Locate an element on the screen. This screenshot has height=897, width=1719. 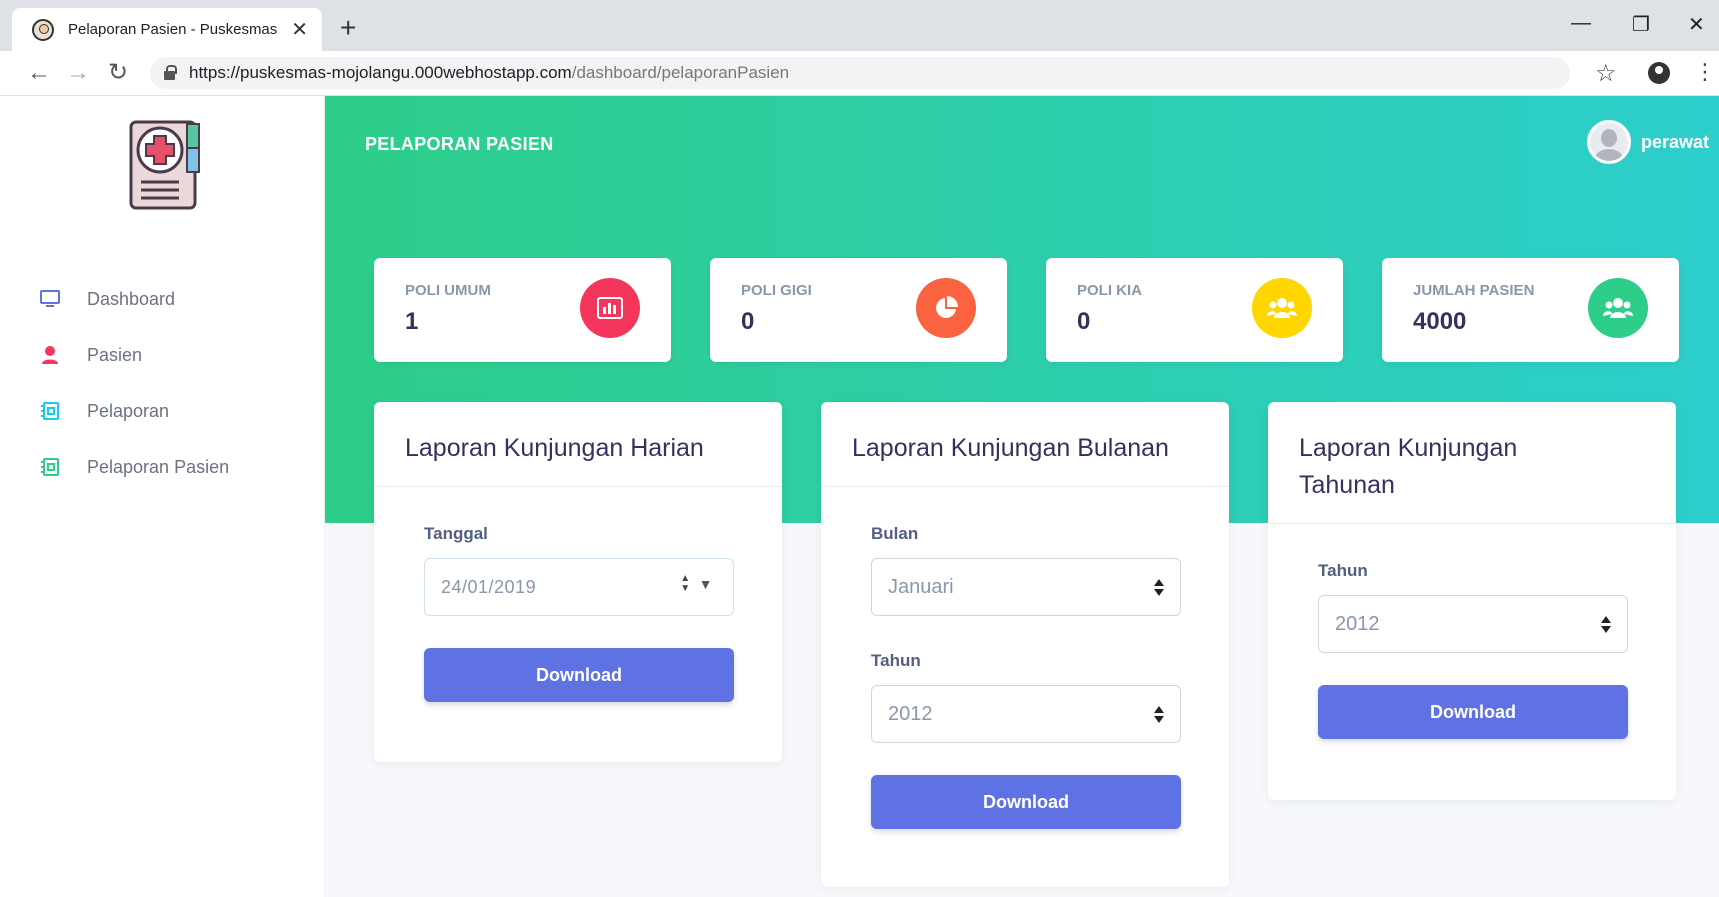
stat-label: POLI GIGI is located at coordinates (776, 290).